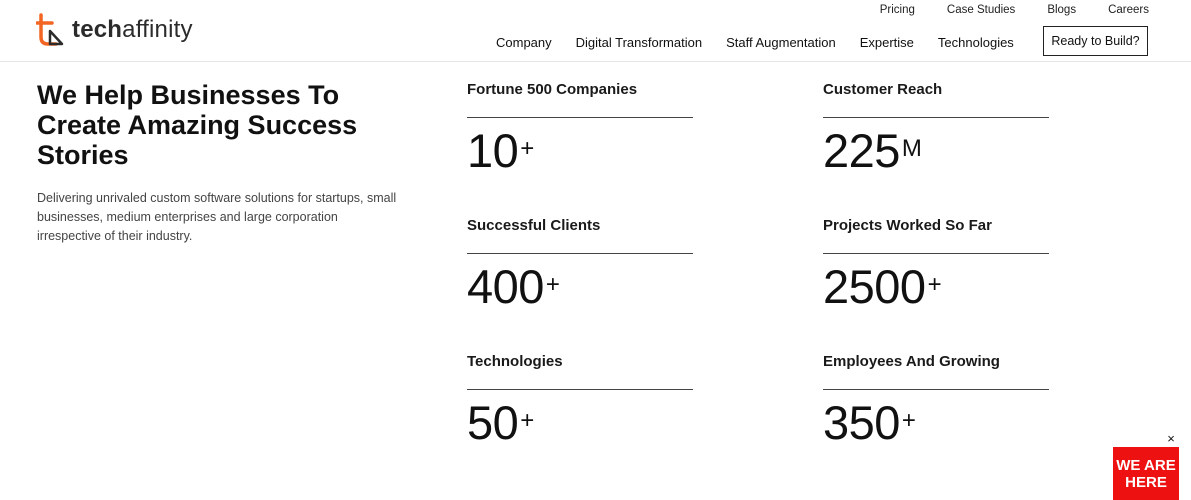 The width and height of the screenshot is (1191, 500). I want to click on close-icon: ×, so click(1171, 439).